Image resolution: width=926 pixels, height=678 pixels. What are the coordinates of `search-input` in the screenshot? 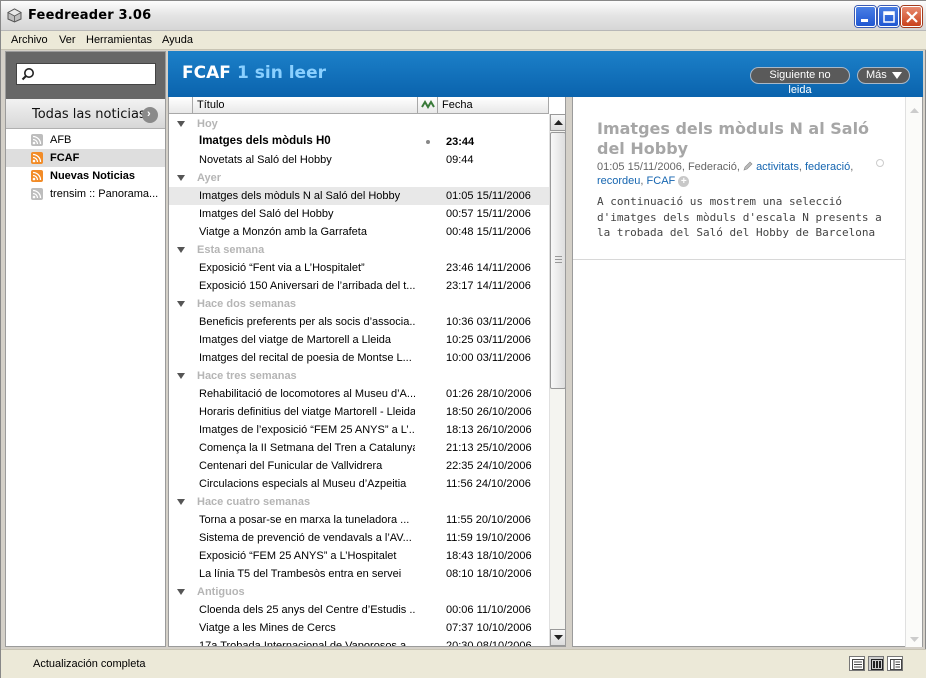 It's located at (86, 74).